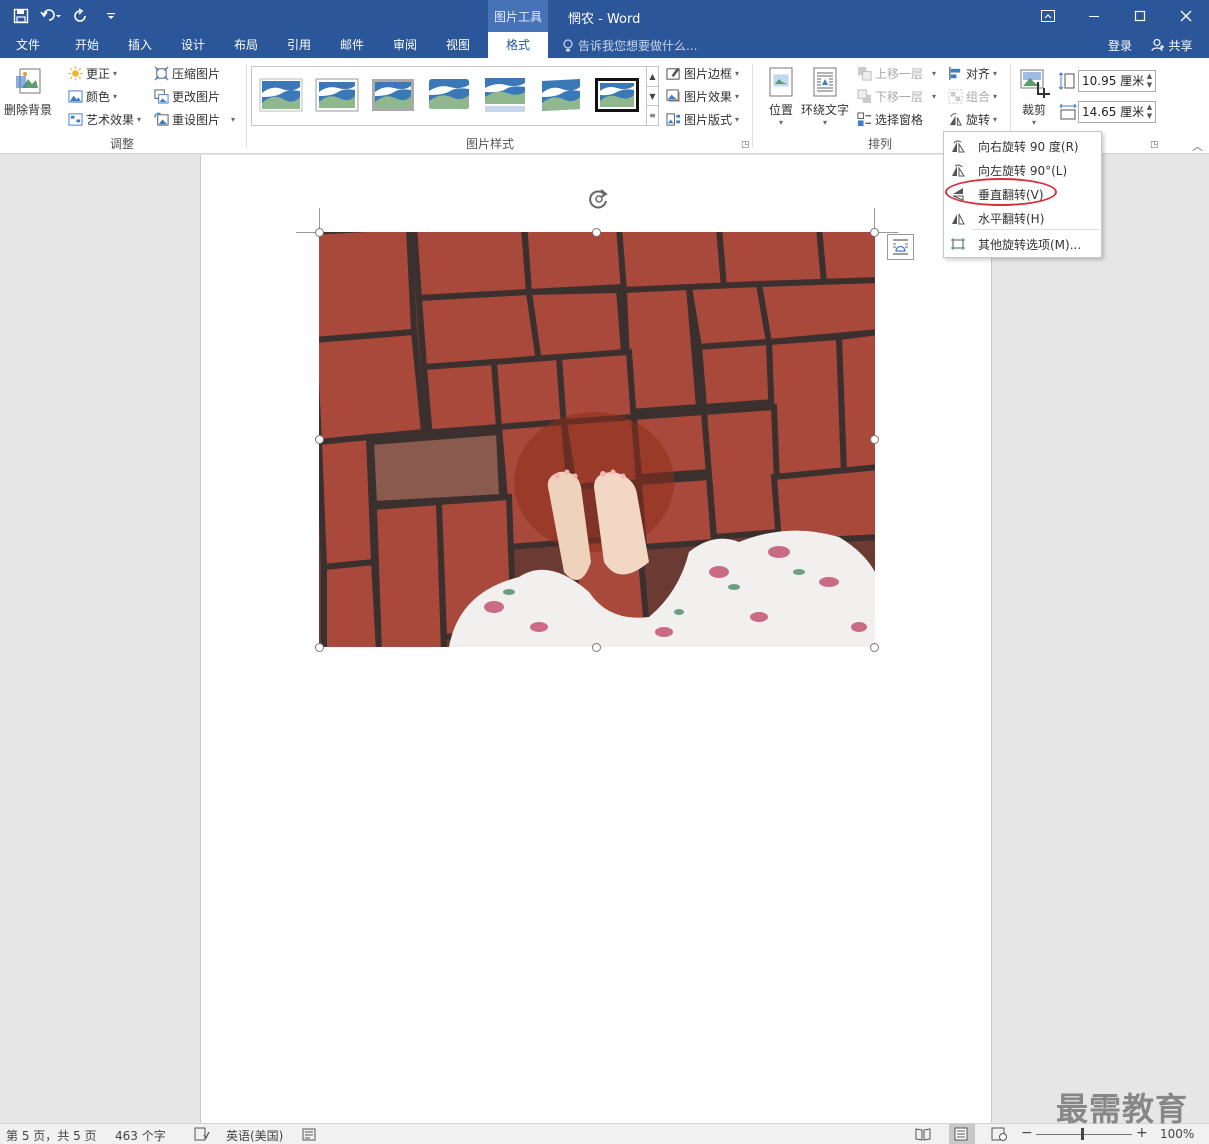 This screenshot has width=1209, height=1144. Describe the element at coordinates (1117, 112) in the screenshot. I see `shape-width-input: 14.65 厘米 ▲ ▼` at that location.